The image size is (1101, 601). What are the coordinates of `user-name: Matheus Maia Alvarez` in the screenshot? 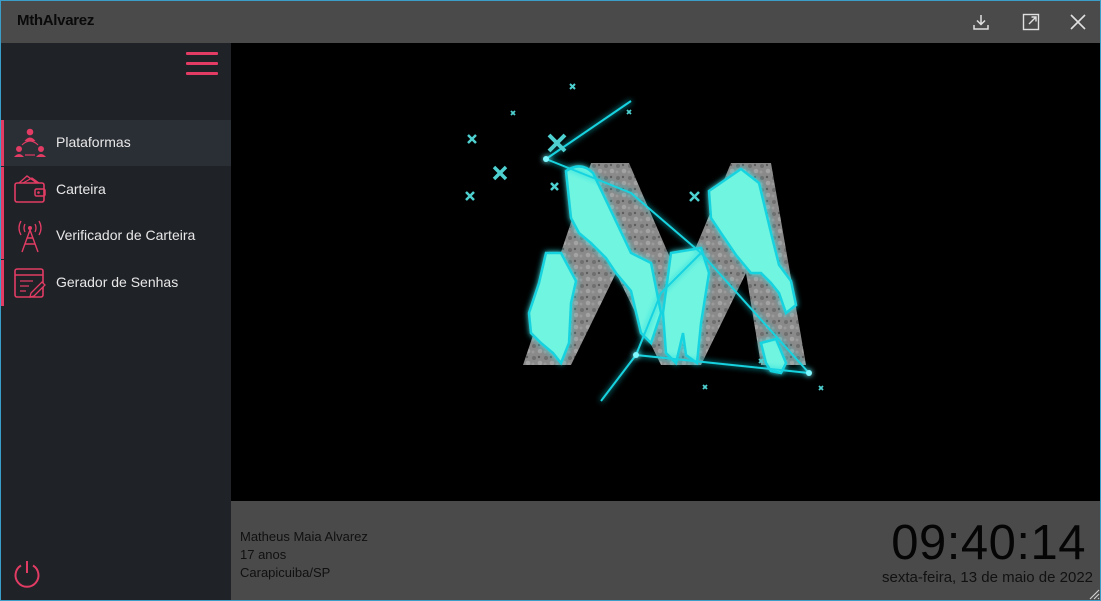 It's located at (304, 536).